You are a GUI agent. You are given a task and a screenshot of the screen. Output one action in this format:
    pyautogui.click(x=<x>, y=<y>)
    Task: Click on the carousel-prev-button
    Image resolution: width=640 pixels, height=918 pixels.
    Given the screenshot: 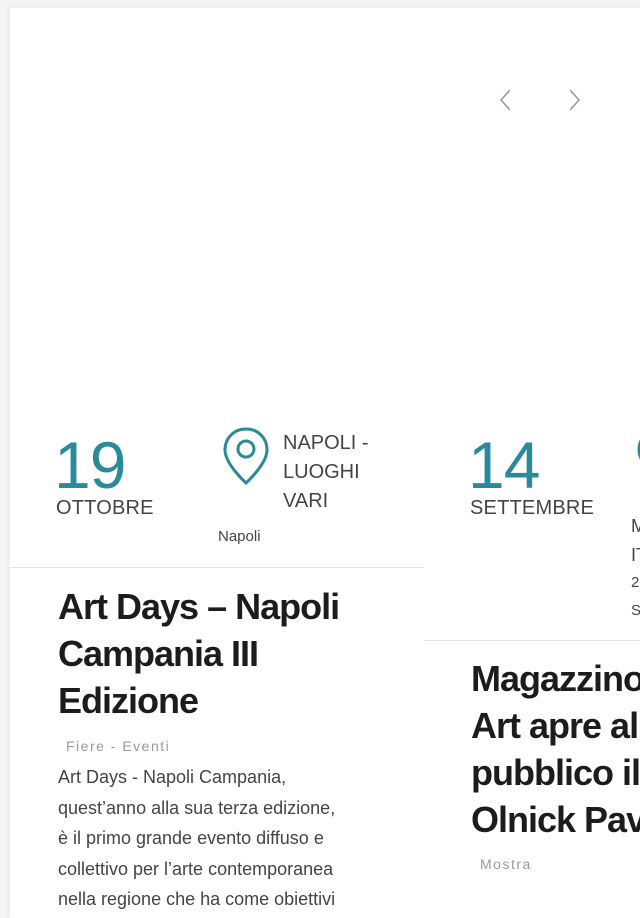 What is the action you would take?
    pyautogui.click(x=506, y=100)
    